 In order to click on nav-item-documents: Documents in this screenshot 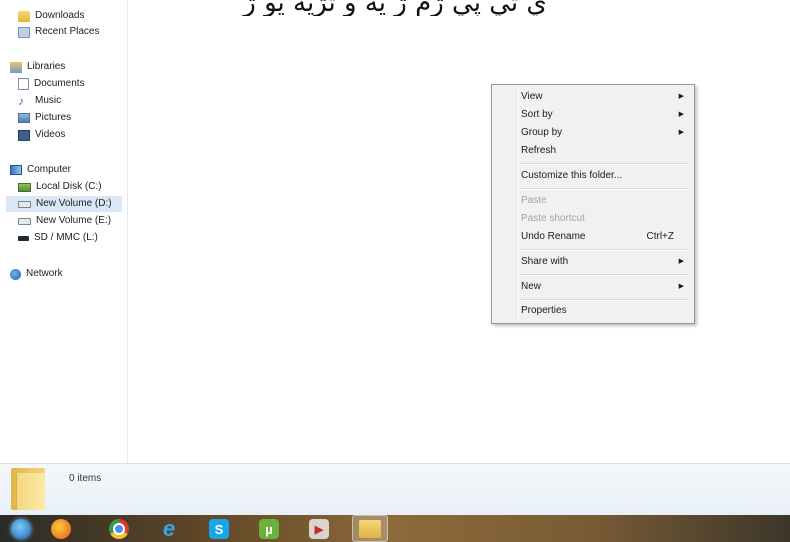, I will do `click(51, 84)`.